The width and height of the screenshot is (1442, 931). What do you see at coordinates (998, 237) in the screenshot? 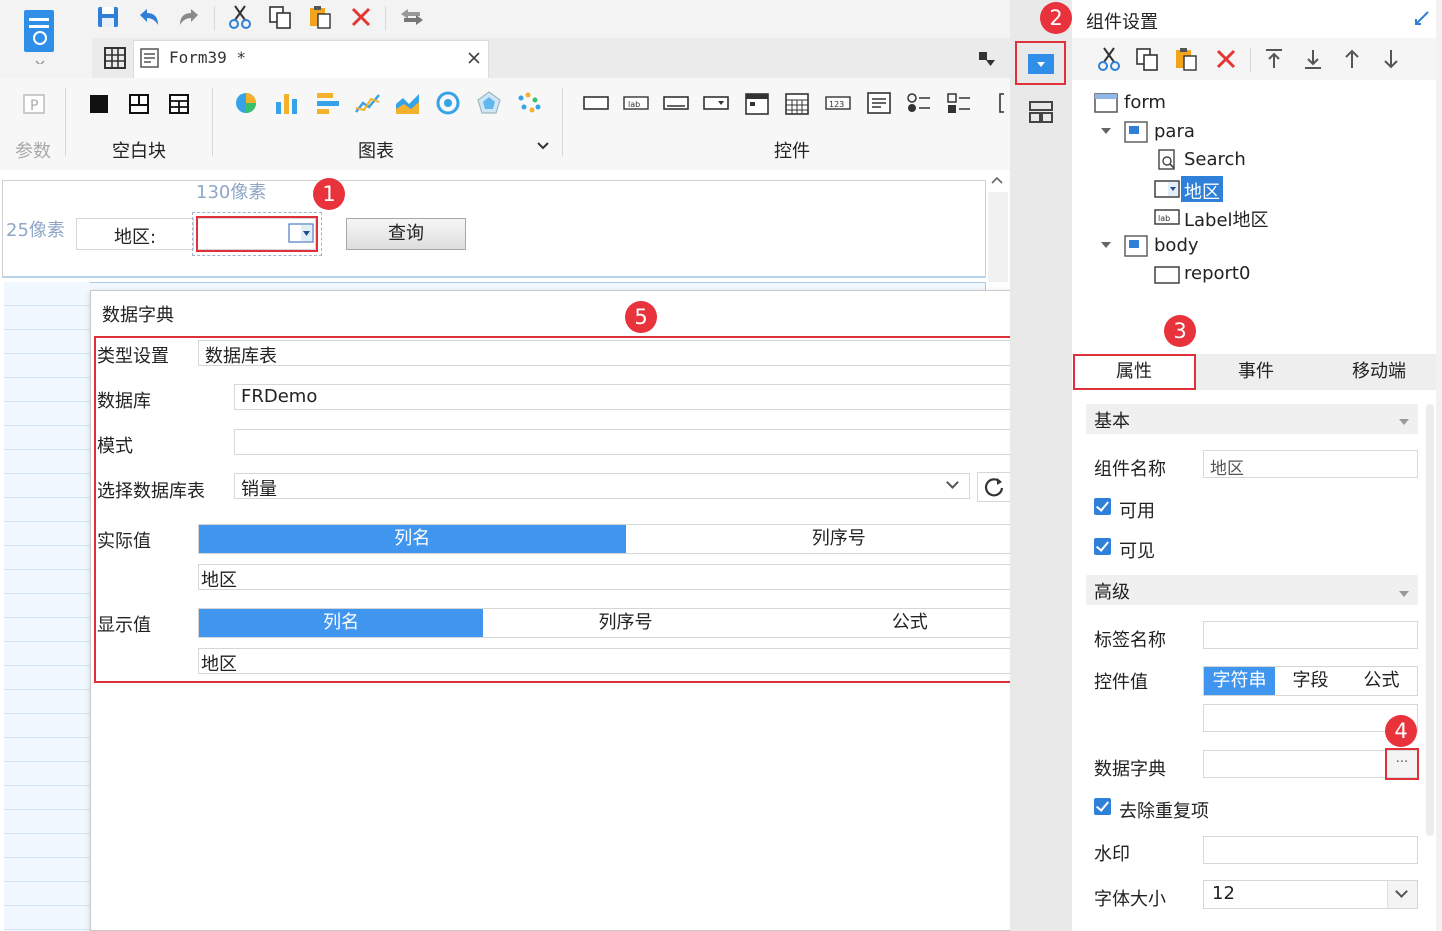
I see `canvas-scrollbar` at bounding box center [998, 237].